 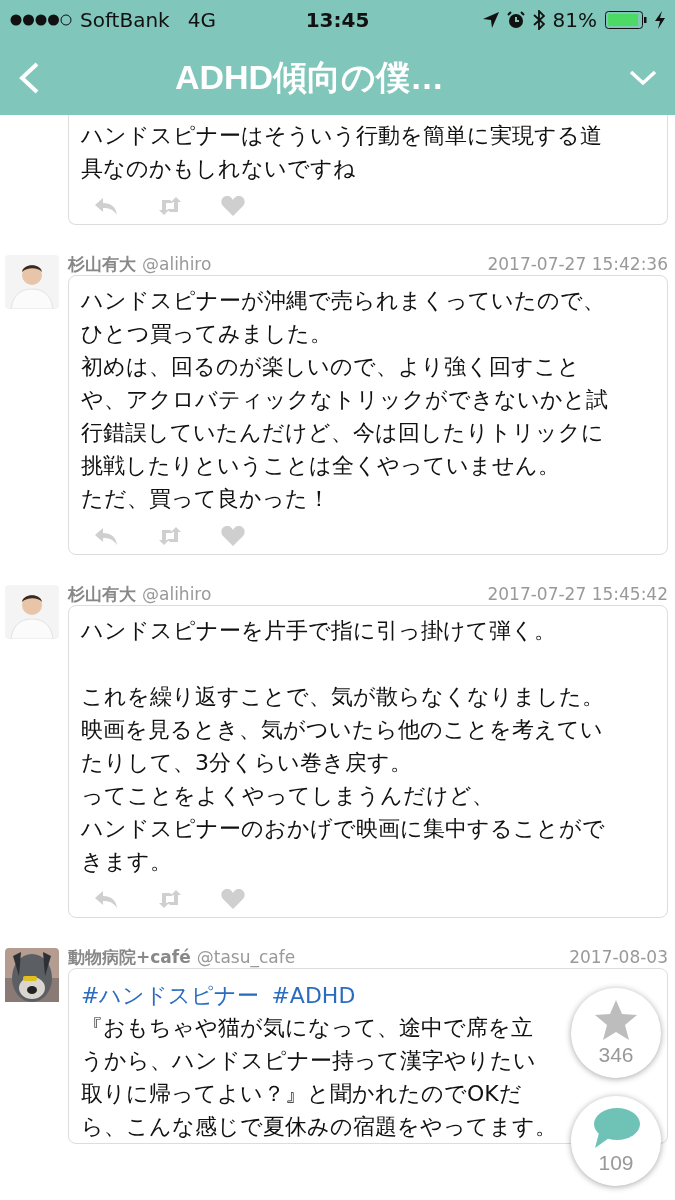 I want to click on text-line: 初めは、回るのが楽しいので、より強く回すこと, so click(x=330, y=367).